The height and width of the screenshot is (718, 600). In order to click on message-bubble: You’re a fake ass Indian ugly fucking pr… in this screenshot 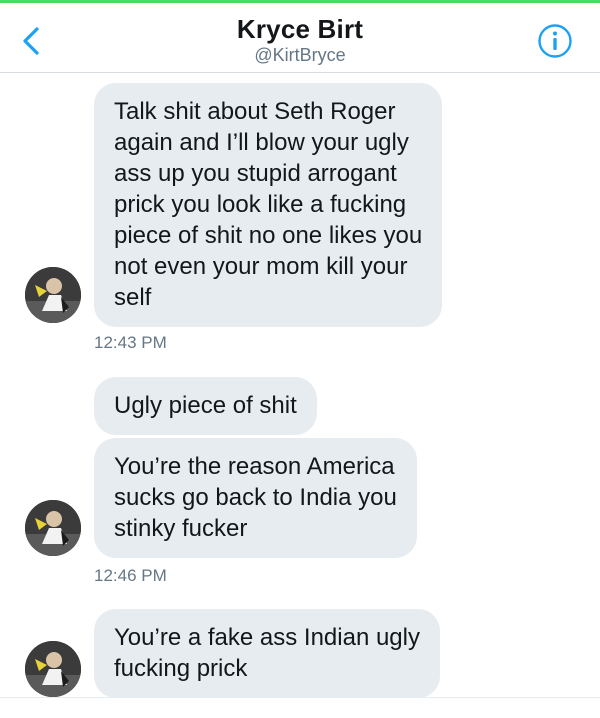, I will do `click(267, 653)`.